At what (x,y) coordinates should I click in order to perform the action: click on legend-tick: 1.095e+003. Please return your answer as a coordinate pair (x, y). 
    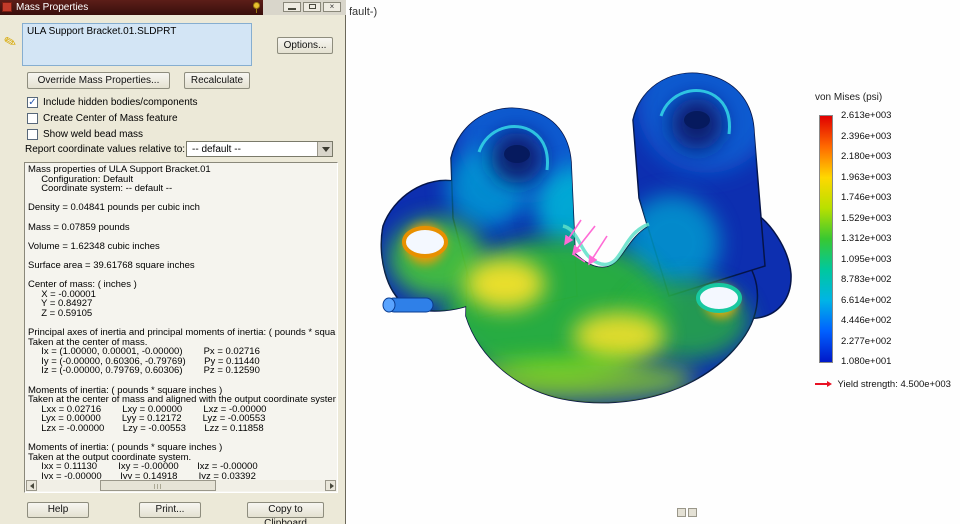
    Looking at the image, I should click on (866, 259).